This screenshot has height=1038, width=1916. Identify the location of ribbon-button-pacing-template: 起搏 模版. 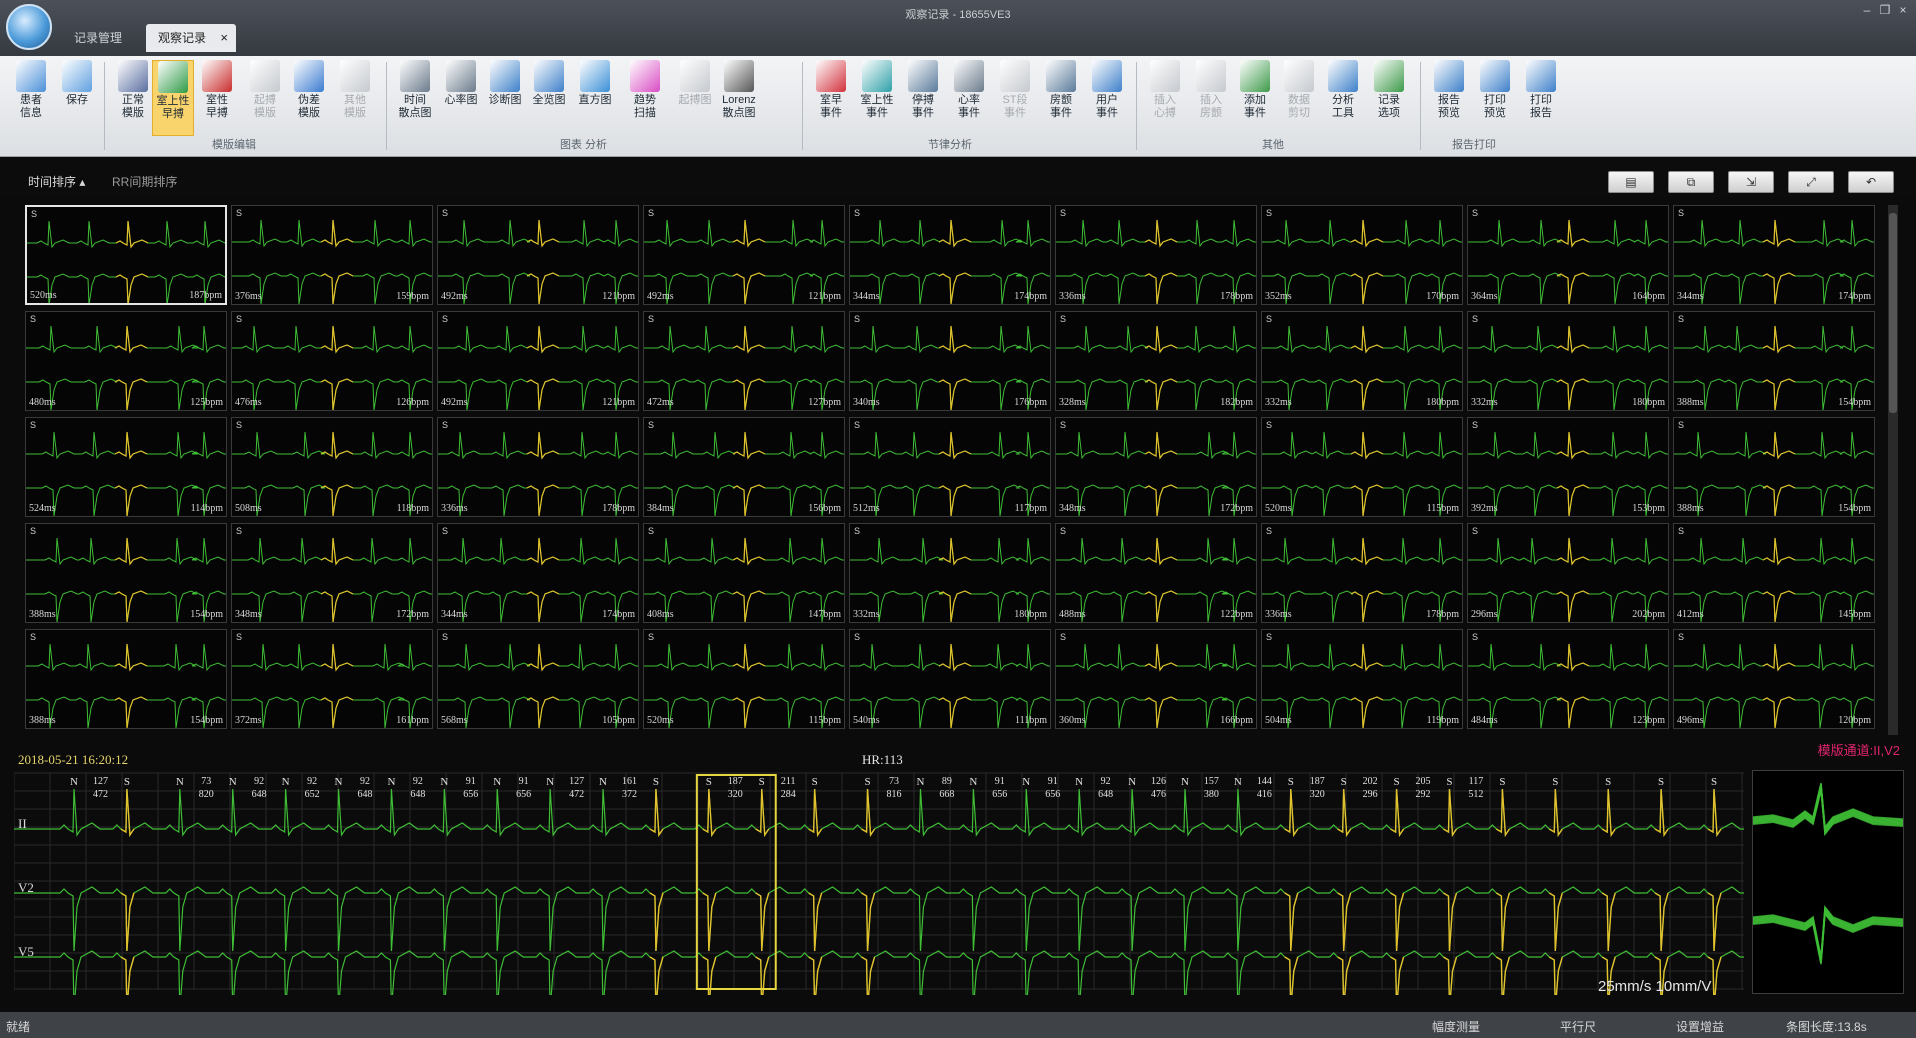
(265, 98).